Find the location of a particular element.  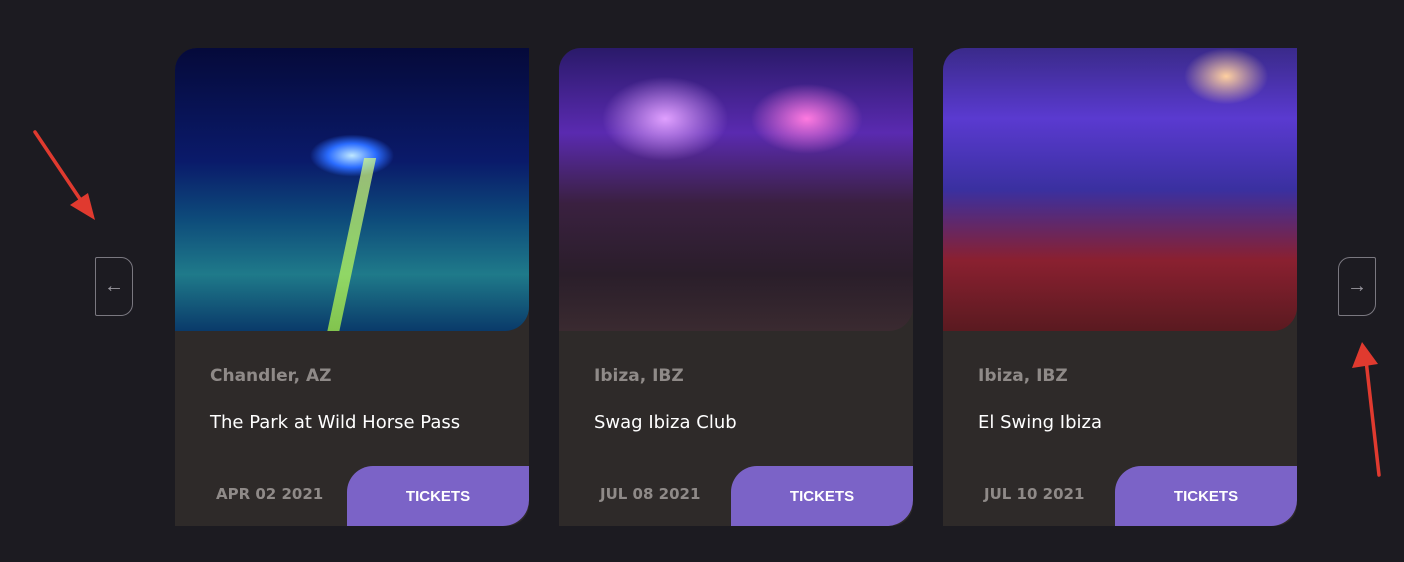

arrow-right-icon: → is located at coordinates (1357, 286).